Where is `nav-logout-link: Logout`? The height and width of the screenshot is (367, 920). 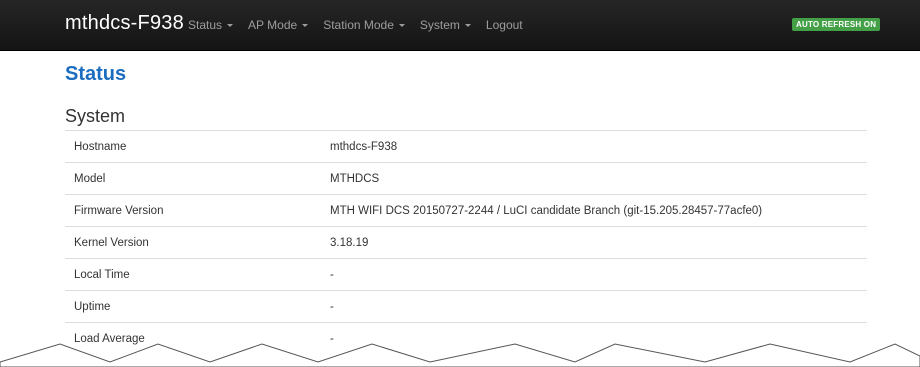 nav-logout-link: Logout is located at coordinates (504, 25).